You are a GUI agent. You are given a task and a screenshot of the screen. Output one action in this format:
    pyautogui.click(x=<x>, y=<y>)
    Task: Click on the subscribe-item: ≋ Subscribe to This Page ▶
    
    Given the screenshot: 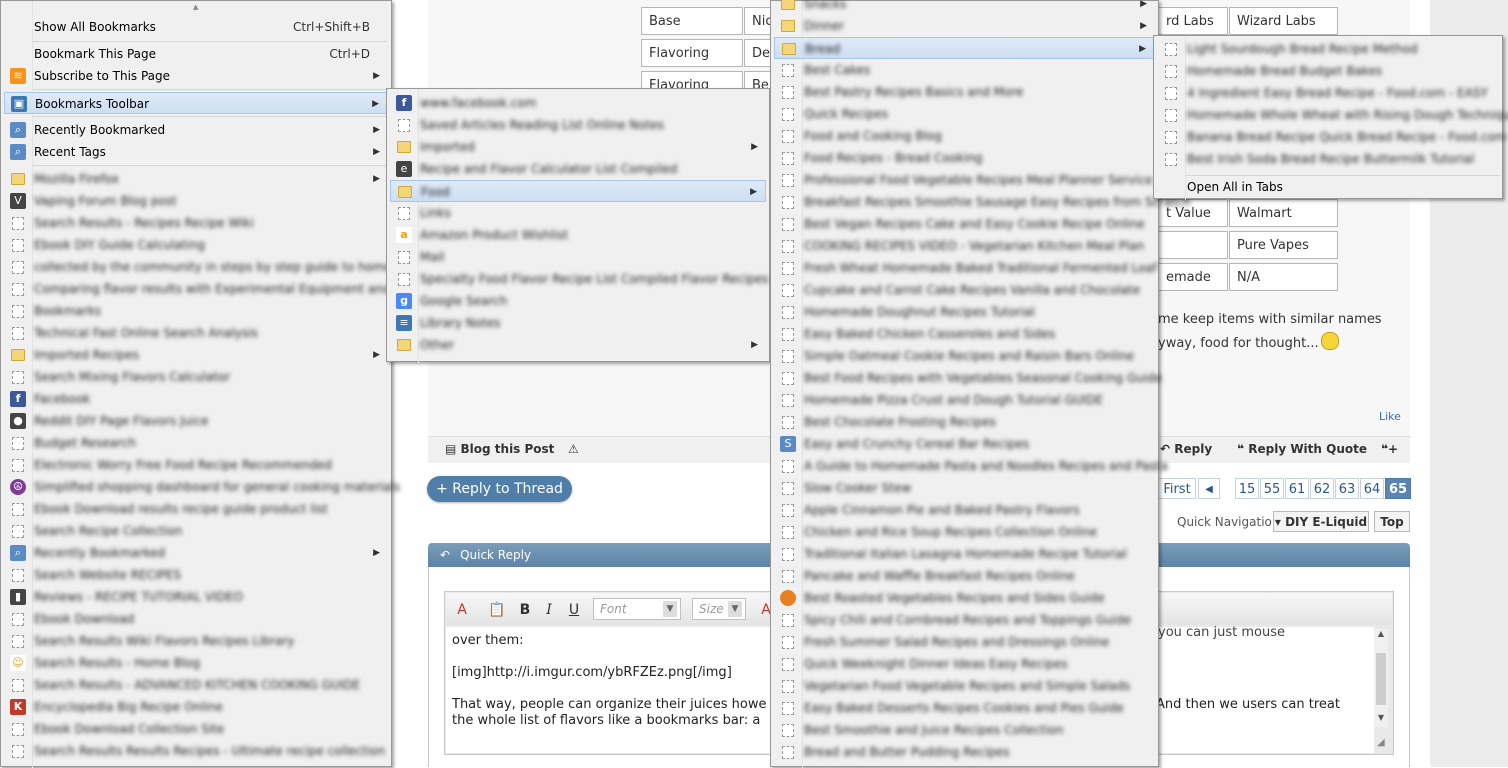 What is the action you would take?
    pyautogui.click(x=196, y=76)
    